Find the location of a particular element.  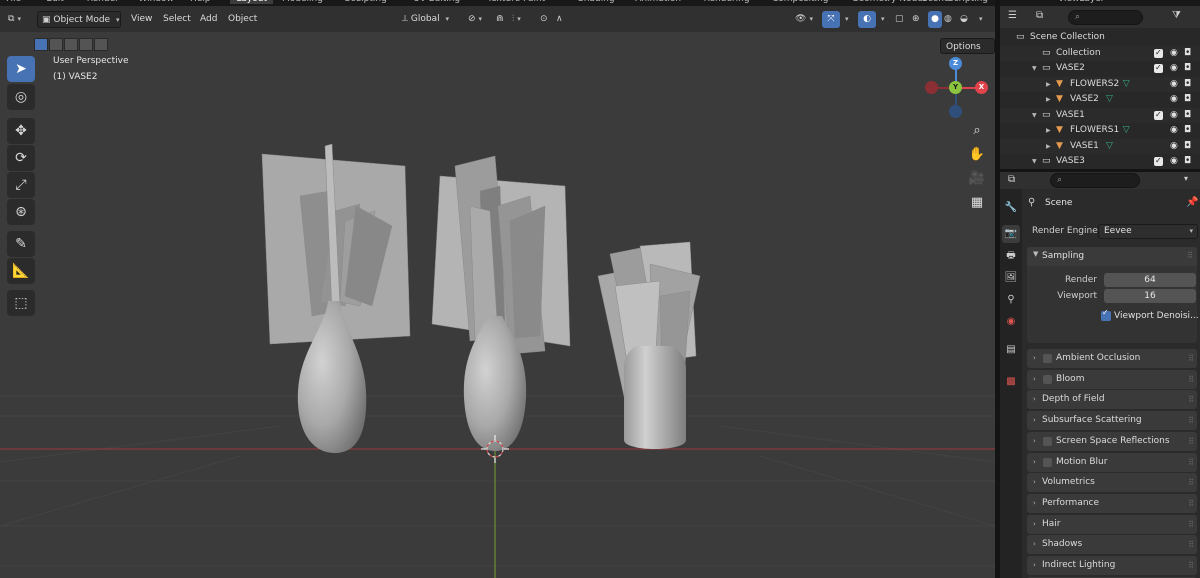

outliner-search-input: ⌕ is located at coordinates (1105, 17).